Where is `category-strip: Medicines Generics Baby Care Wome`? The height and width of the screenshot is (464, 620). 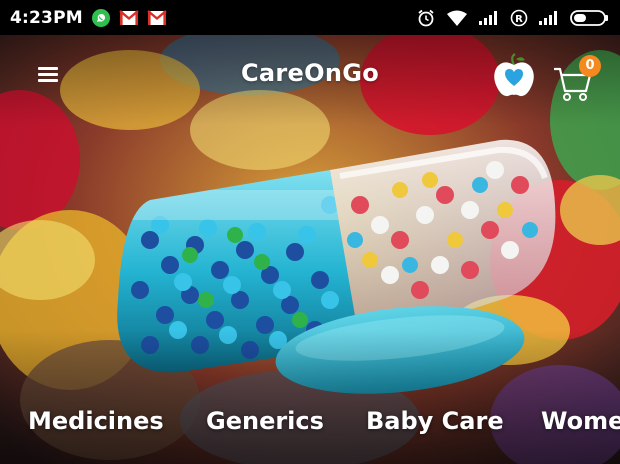 category-strip: Medicines Generics Baby Care Wome is located at coordinates (310, 425).